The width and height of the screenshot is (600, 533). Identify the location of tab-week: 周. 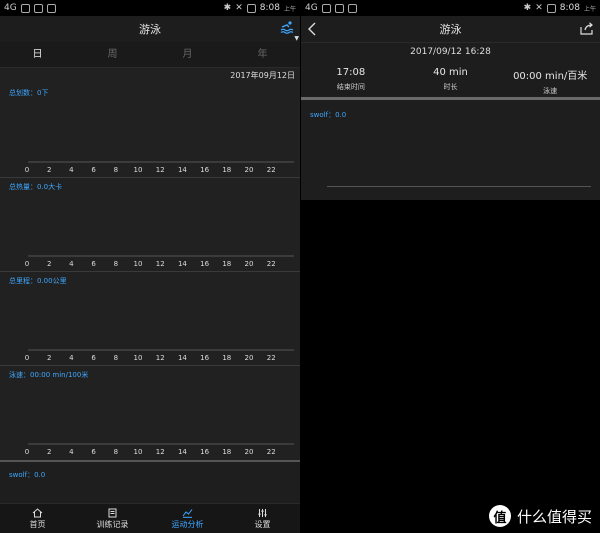
(112, 54).